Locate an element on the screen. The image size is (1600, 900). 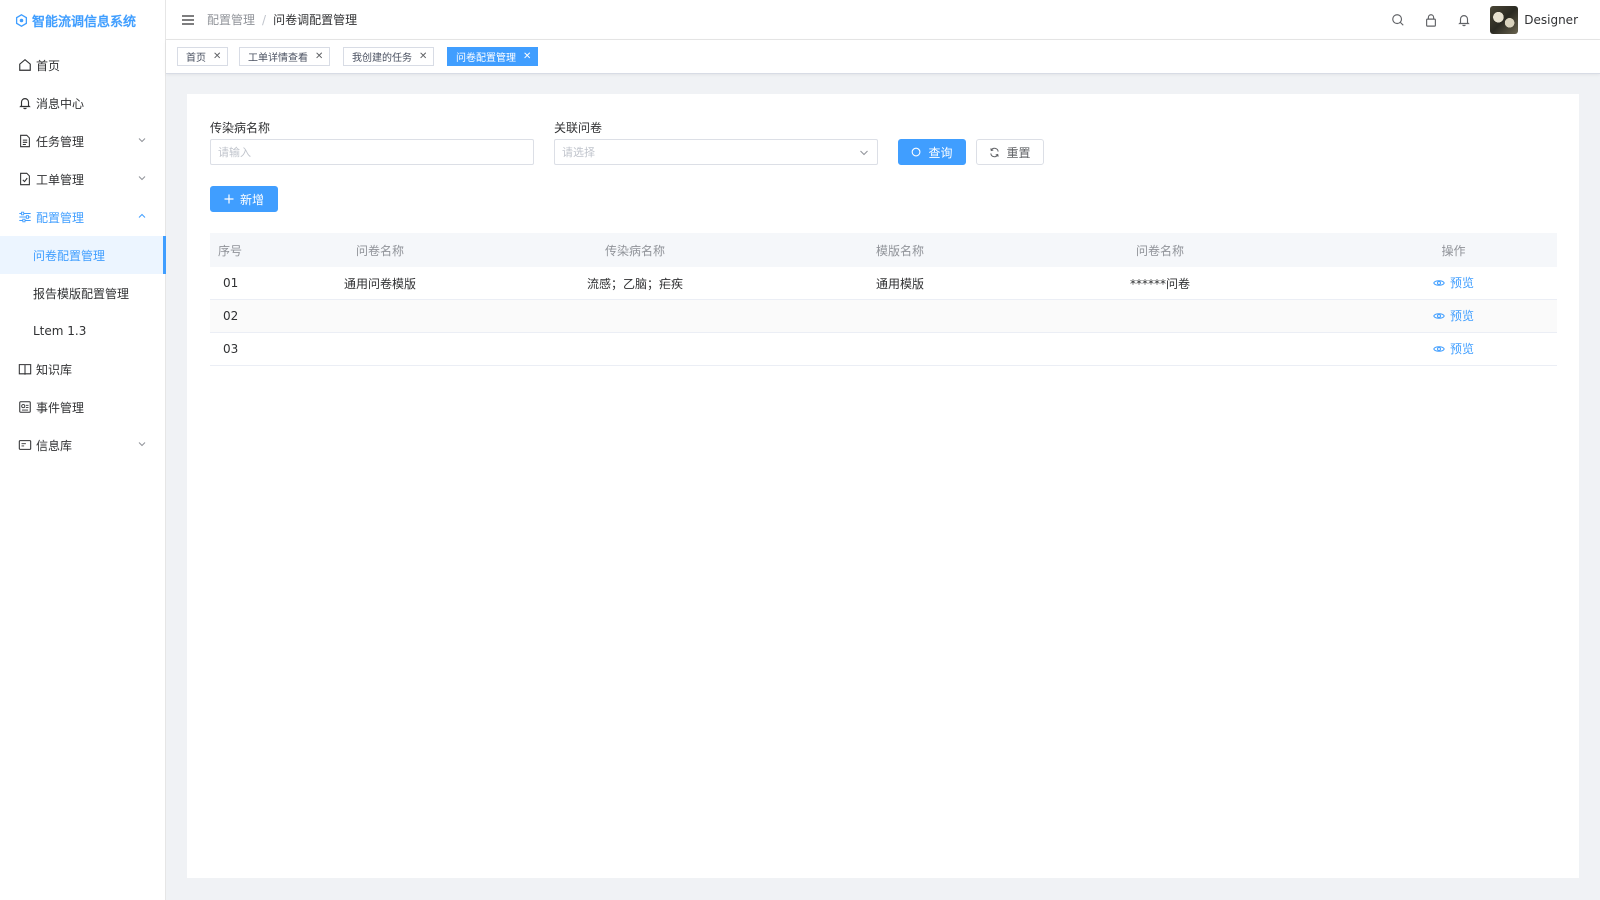
logo-icon is located at coordinates (21, 20).